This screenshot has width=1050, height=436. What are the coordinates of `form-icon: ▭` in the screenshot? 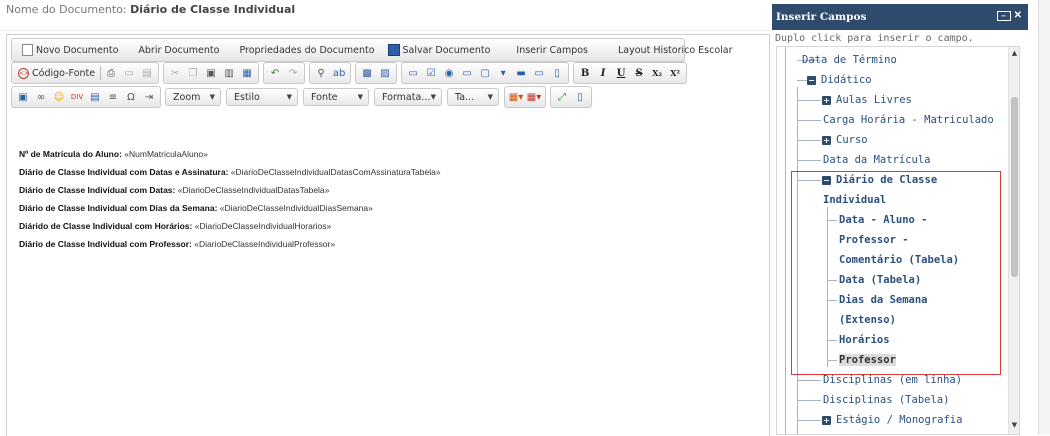 It's located at (413, 73).